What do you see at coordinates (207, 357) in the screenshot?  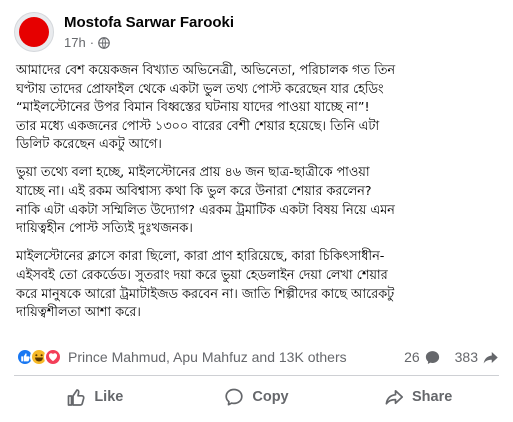 I see `reaction-names: Prince Mahmud, Apu Mahfuz and 13K others` at bounding box center [207, 357].